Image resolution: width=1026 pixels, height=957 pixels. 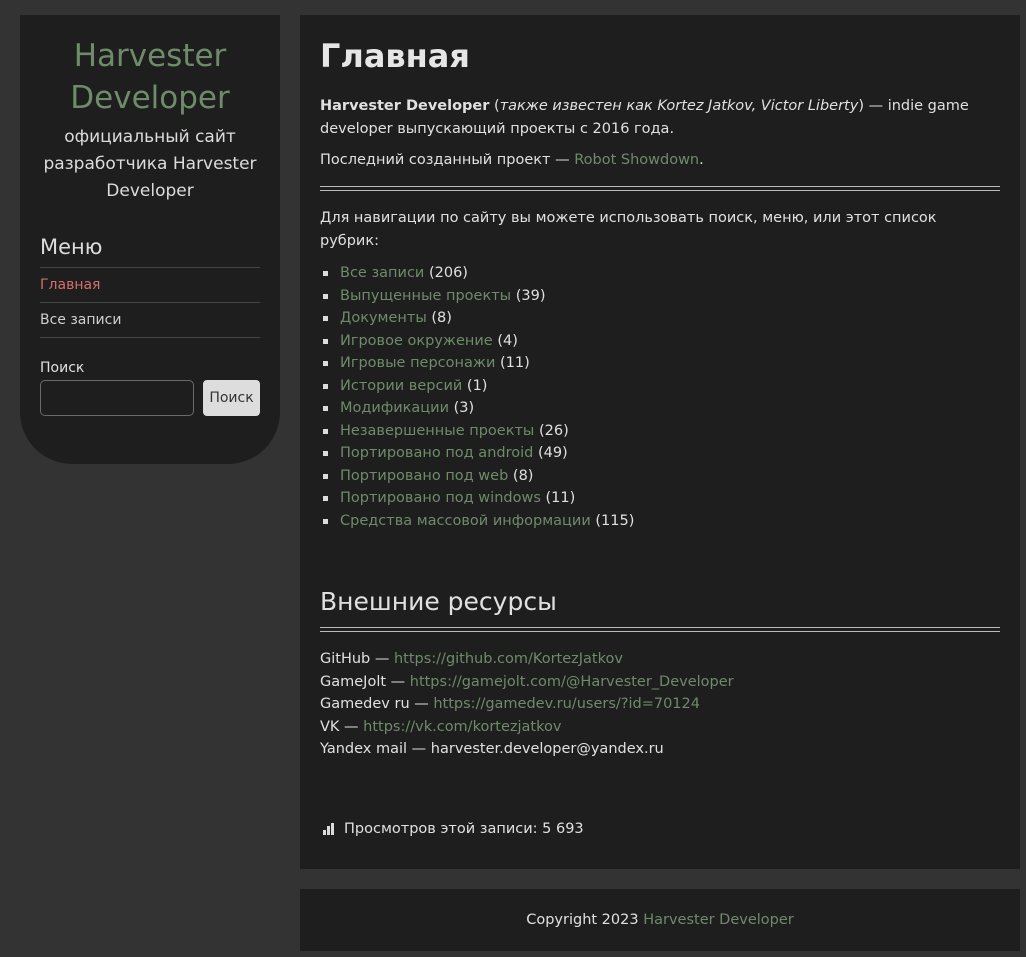 I want to click on resource-link: https://vk.com/kortezjatkov, so click(x=462, y=727).